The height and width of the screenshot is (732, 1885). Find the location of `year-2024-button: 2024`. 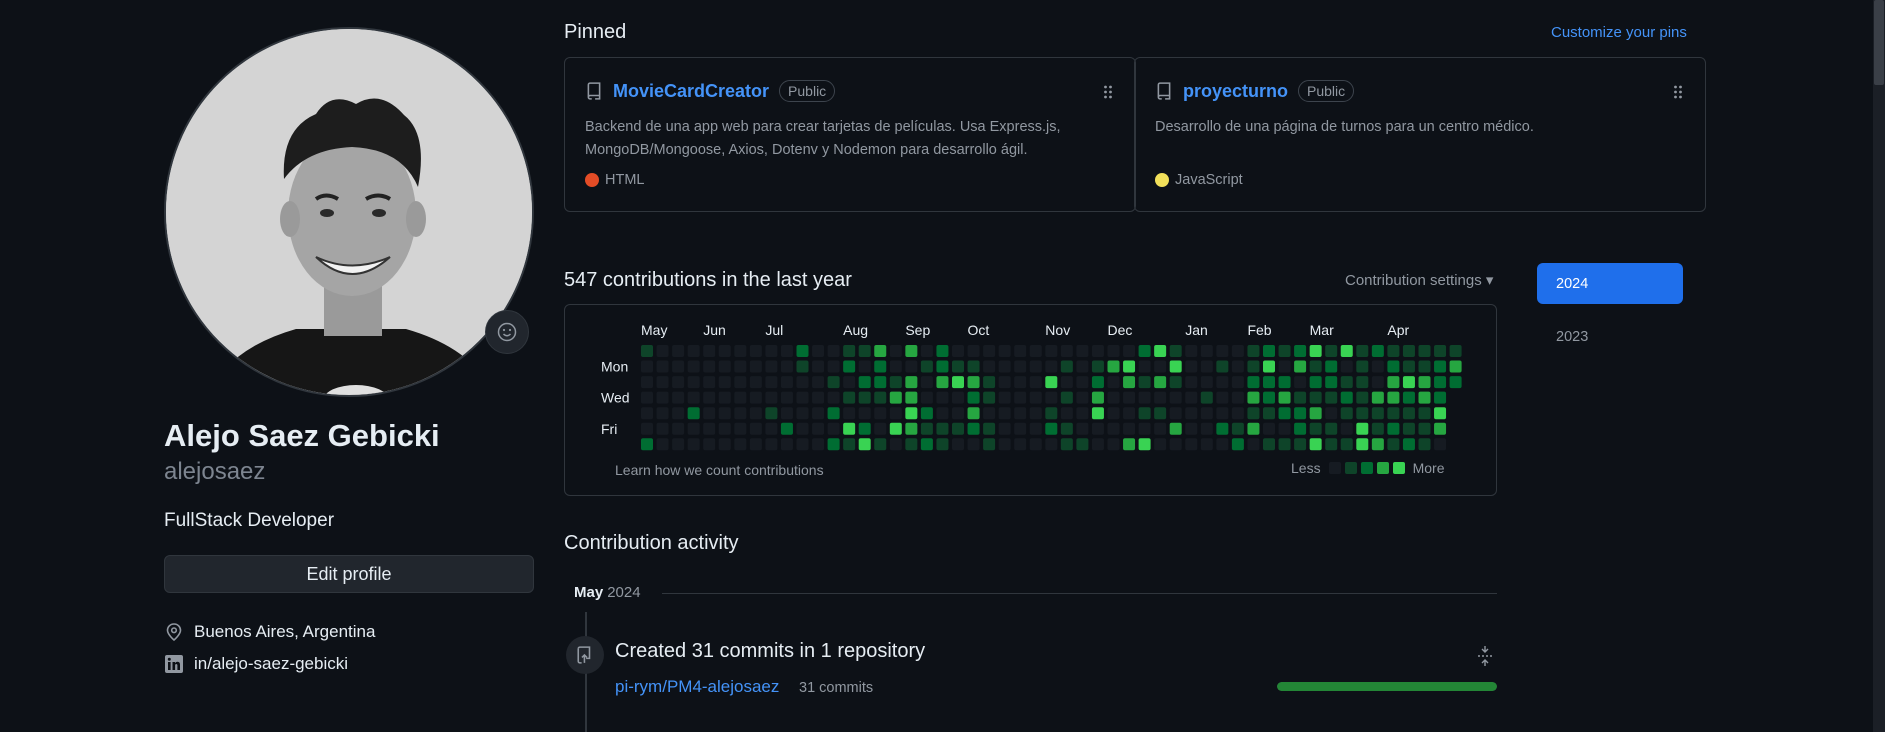

year-2024-button: 2024 is located at coordinates (1610, 283).